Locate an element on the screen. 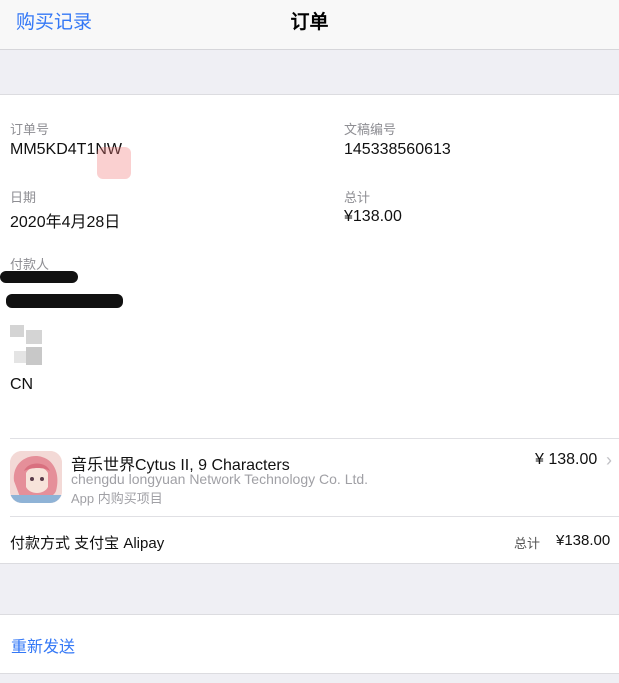 Image resolution: width=619 pixels, height=683 pixels. document-number-value: 145338560613 is located at coordinates (397, 149).